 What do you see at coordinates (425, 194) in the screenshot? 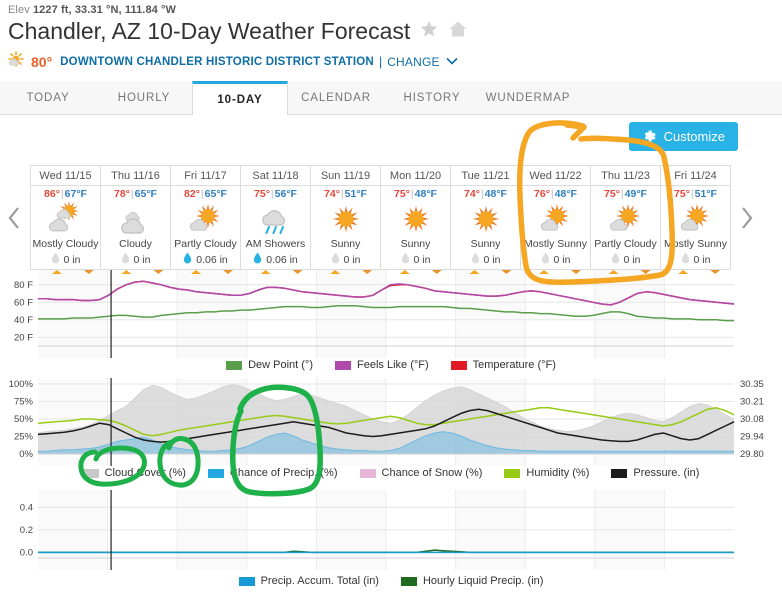
I see `forecast-low: 48°F` at bounding box center [425, 194].